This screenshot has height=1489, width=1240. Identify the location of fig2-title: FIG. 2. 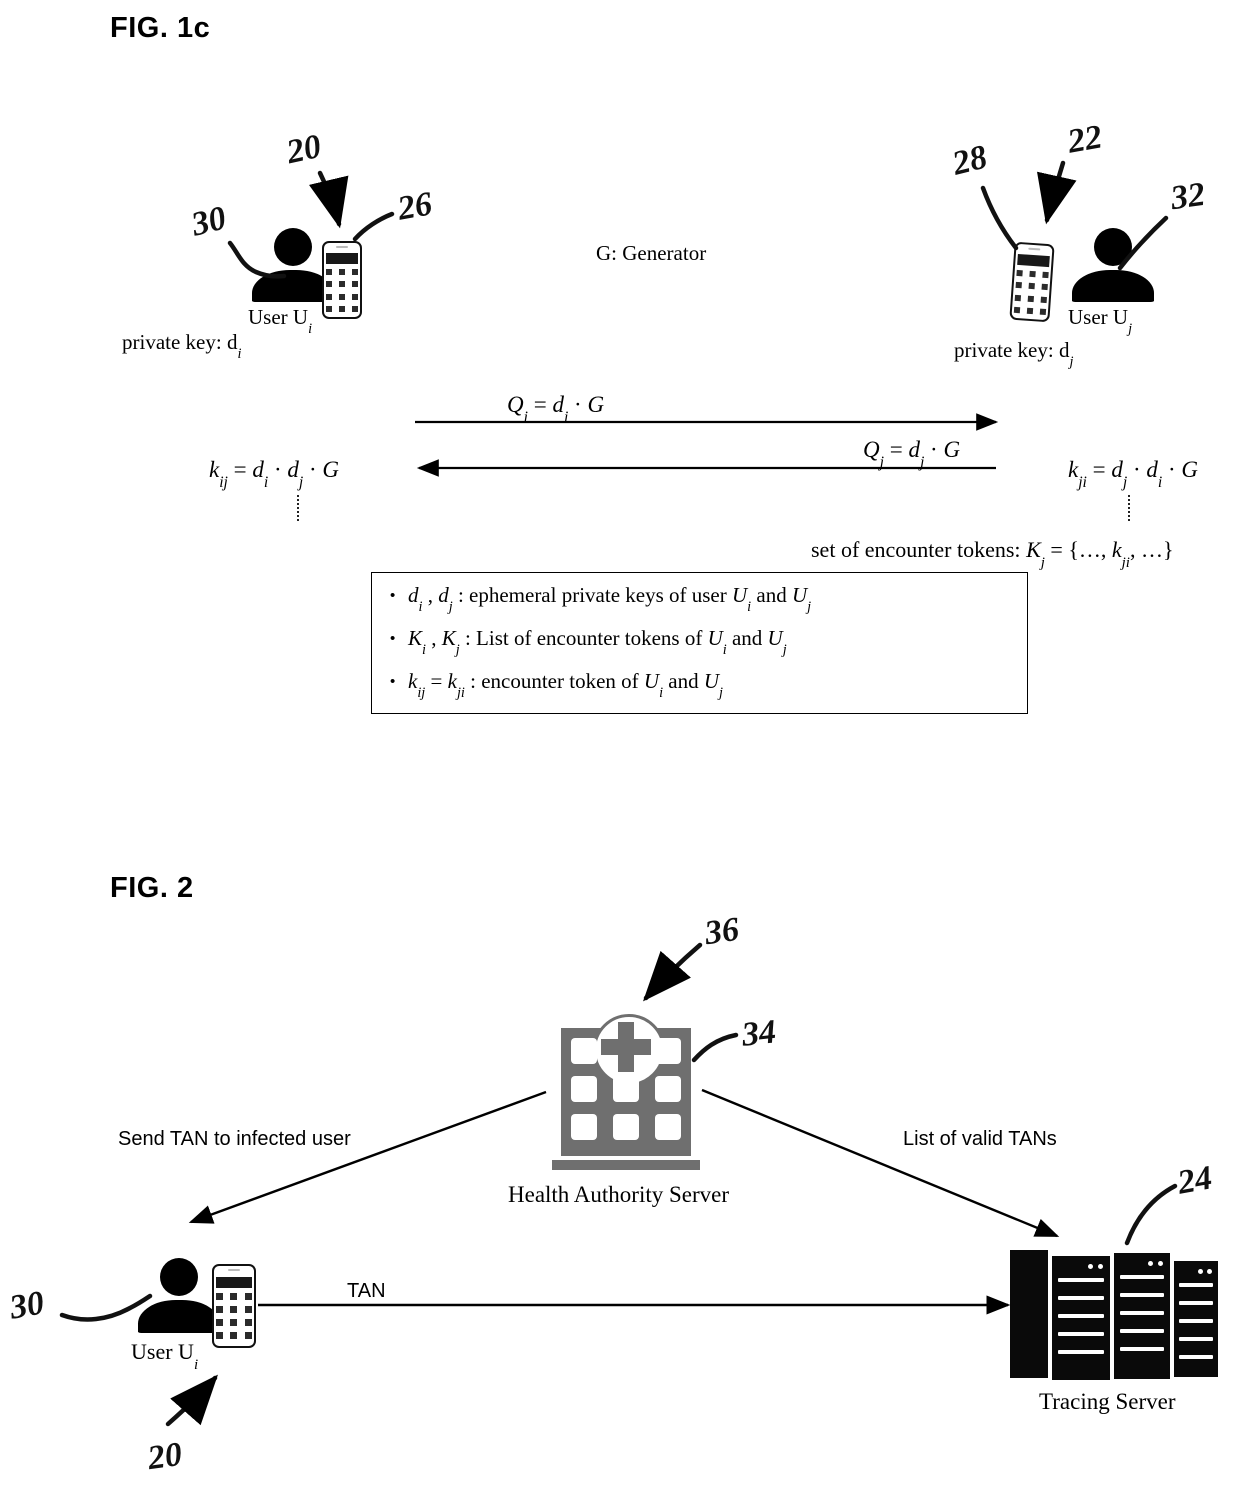
(152, 888).